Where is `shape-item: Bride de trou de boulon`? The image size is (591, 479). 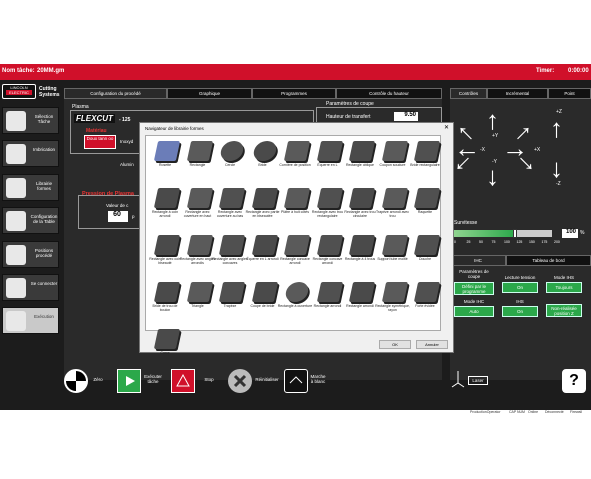 shape-item: Bride de trou de boulon is located at coordinates (165, 300).